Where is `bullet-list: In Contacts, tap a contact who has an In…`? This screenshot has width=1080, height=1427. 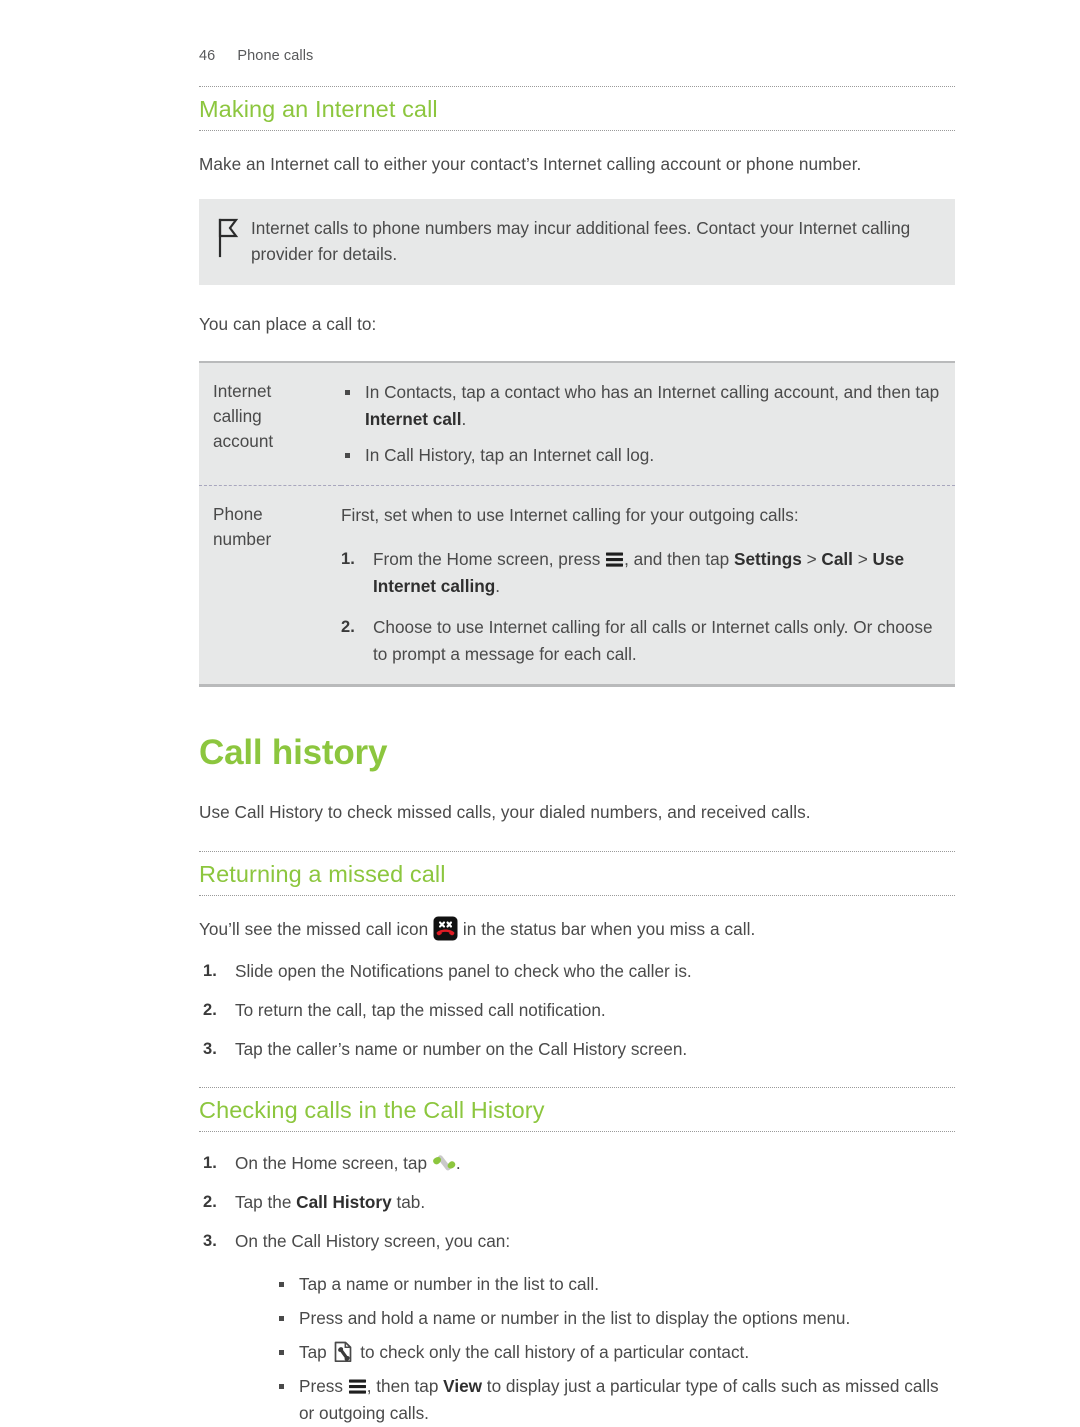
bullet-list: In Contacts, tap a contact who has an In… is located at coordinates (643, 424).